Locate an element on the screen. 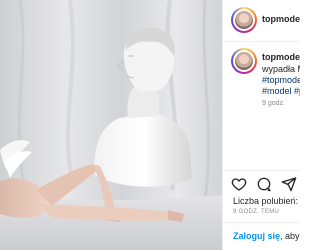 The width and height of the screenshot is (320, 250). caption-time: 9 godz. is located at coordinates (273, 103).